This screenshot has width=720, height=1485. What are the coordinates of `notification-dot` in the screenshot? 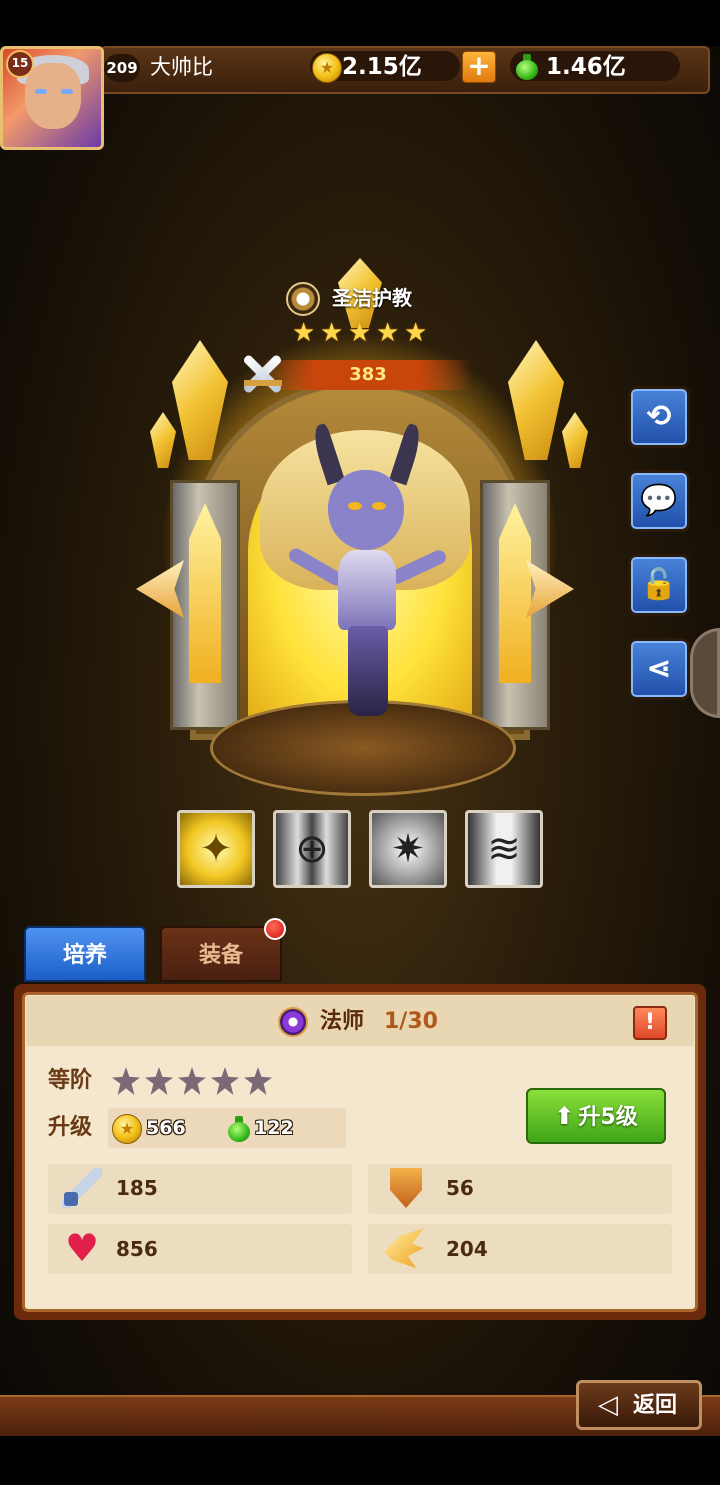 It's located at (275, 929).